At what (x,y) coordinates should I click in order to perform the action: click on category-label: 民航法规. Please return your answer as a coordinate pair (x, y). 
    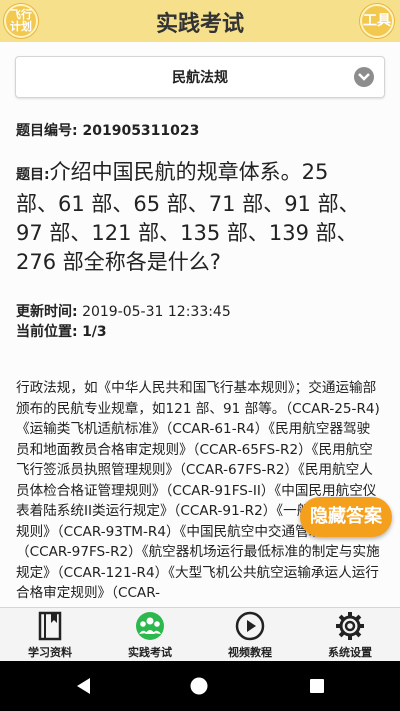
    Looking at the image, I should click on (200, 78).